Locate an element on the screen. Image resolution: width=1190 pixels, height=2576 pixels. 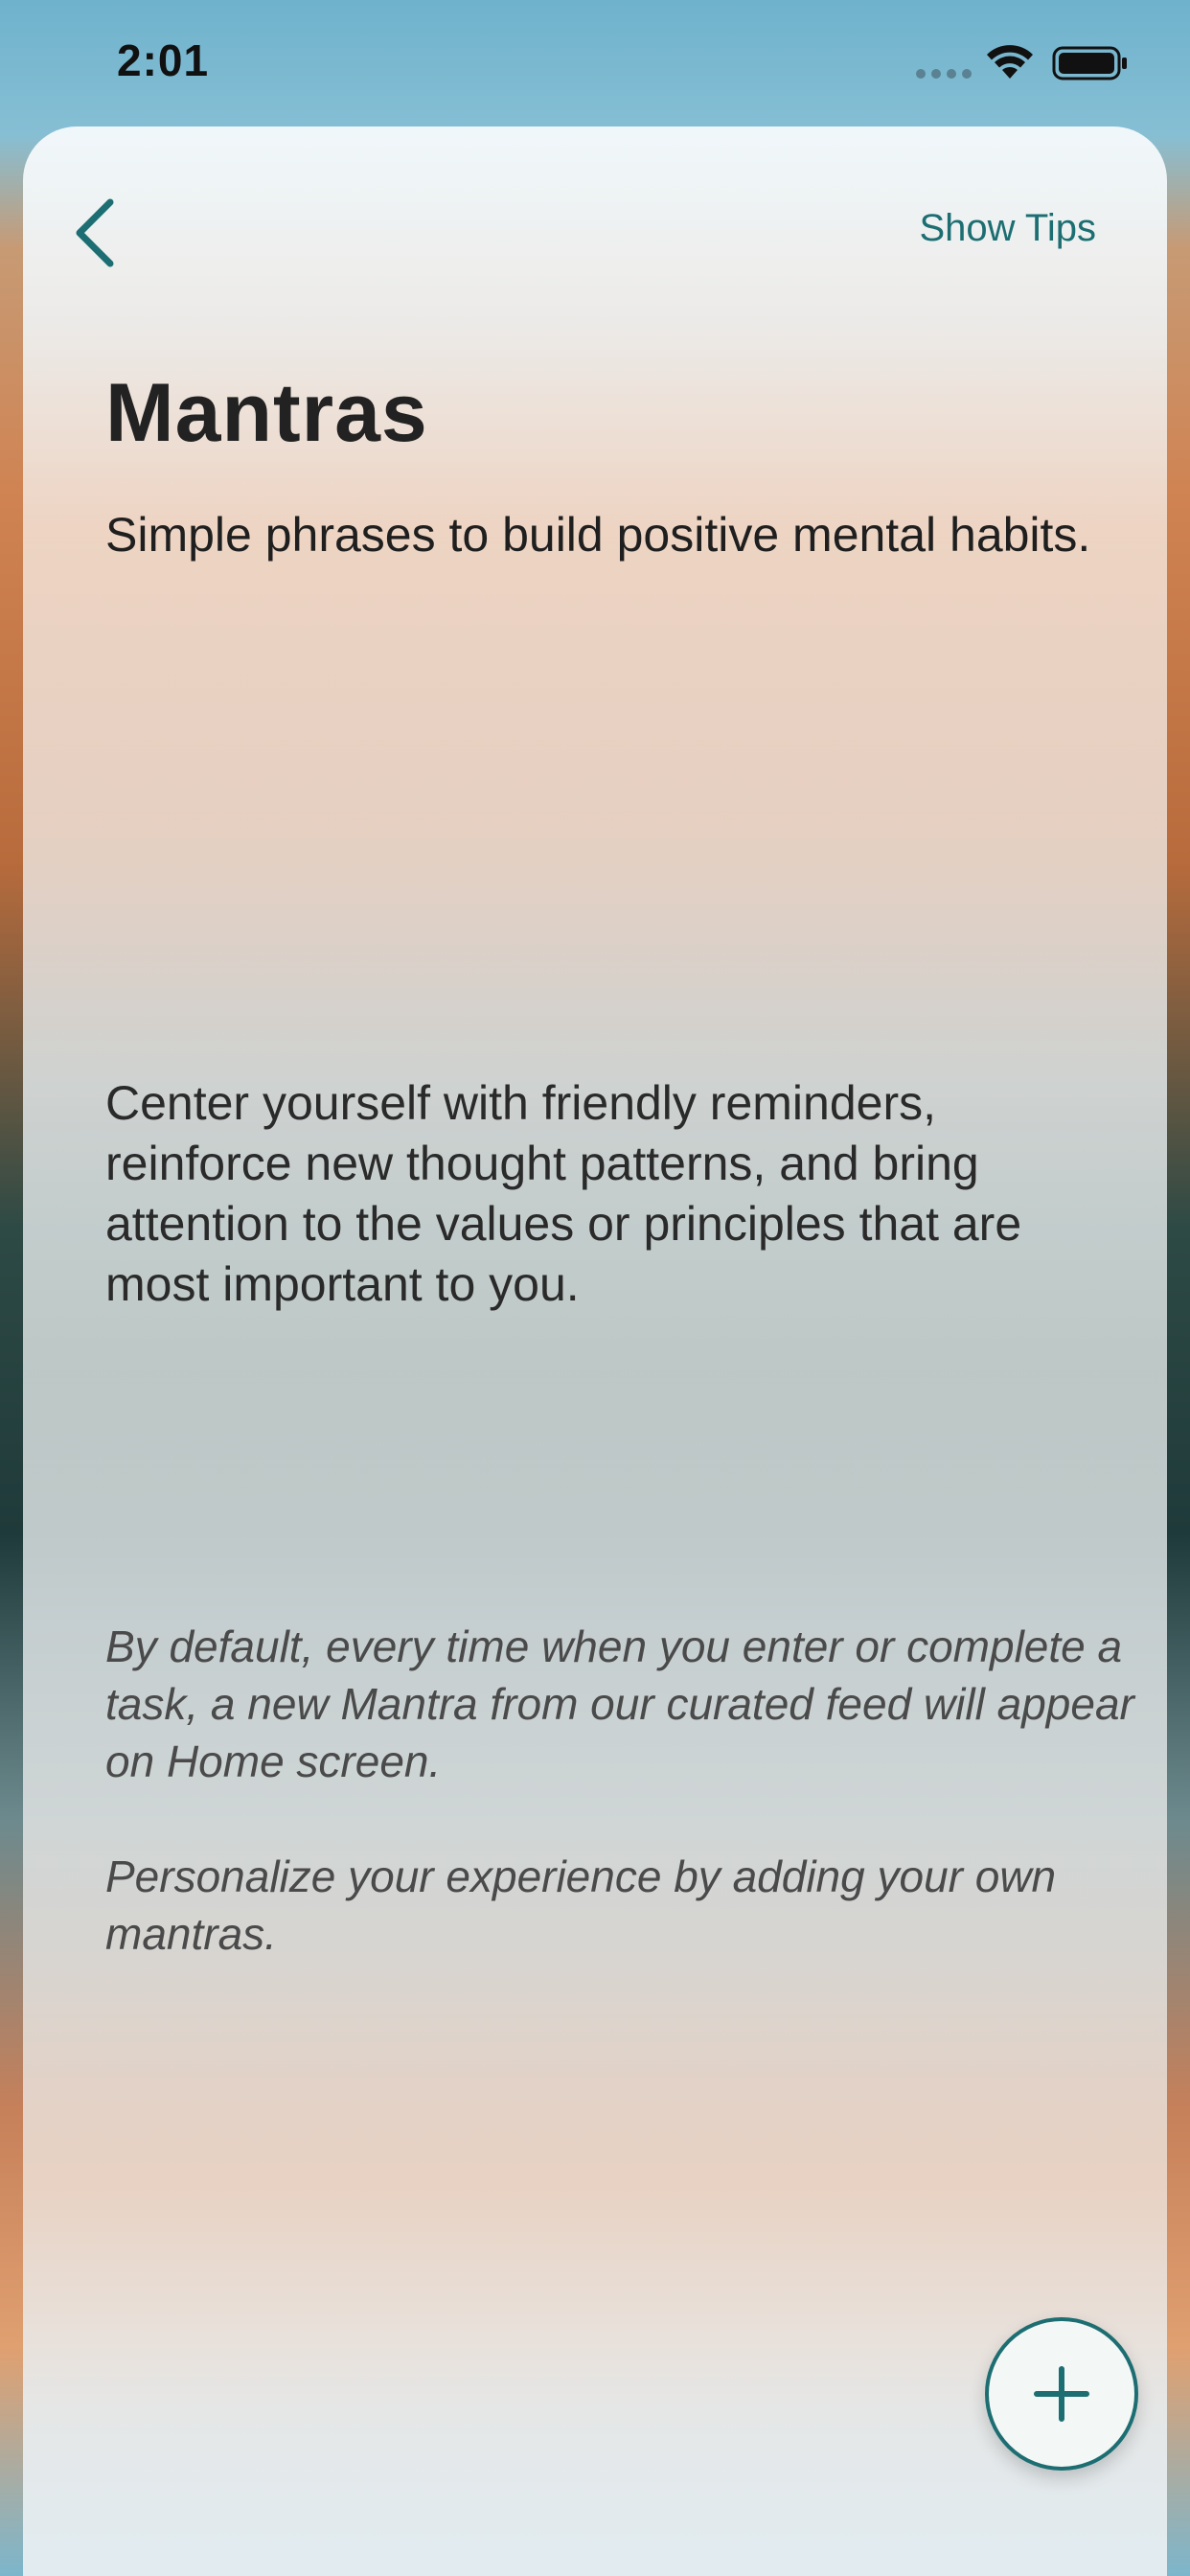
page-title: Mantras is located at coordinates (266, 413).